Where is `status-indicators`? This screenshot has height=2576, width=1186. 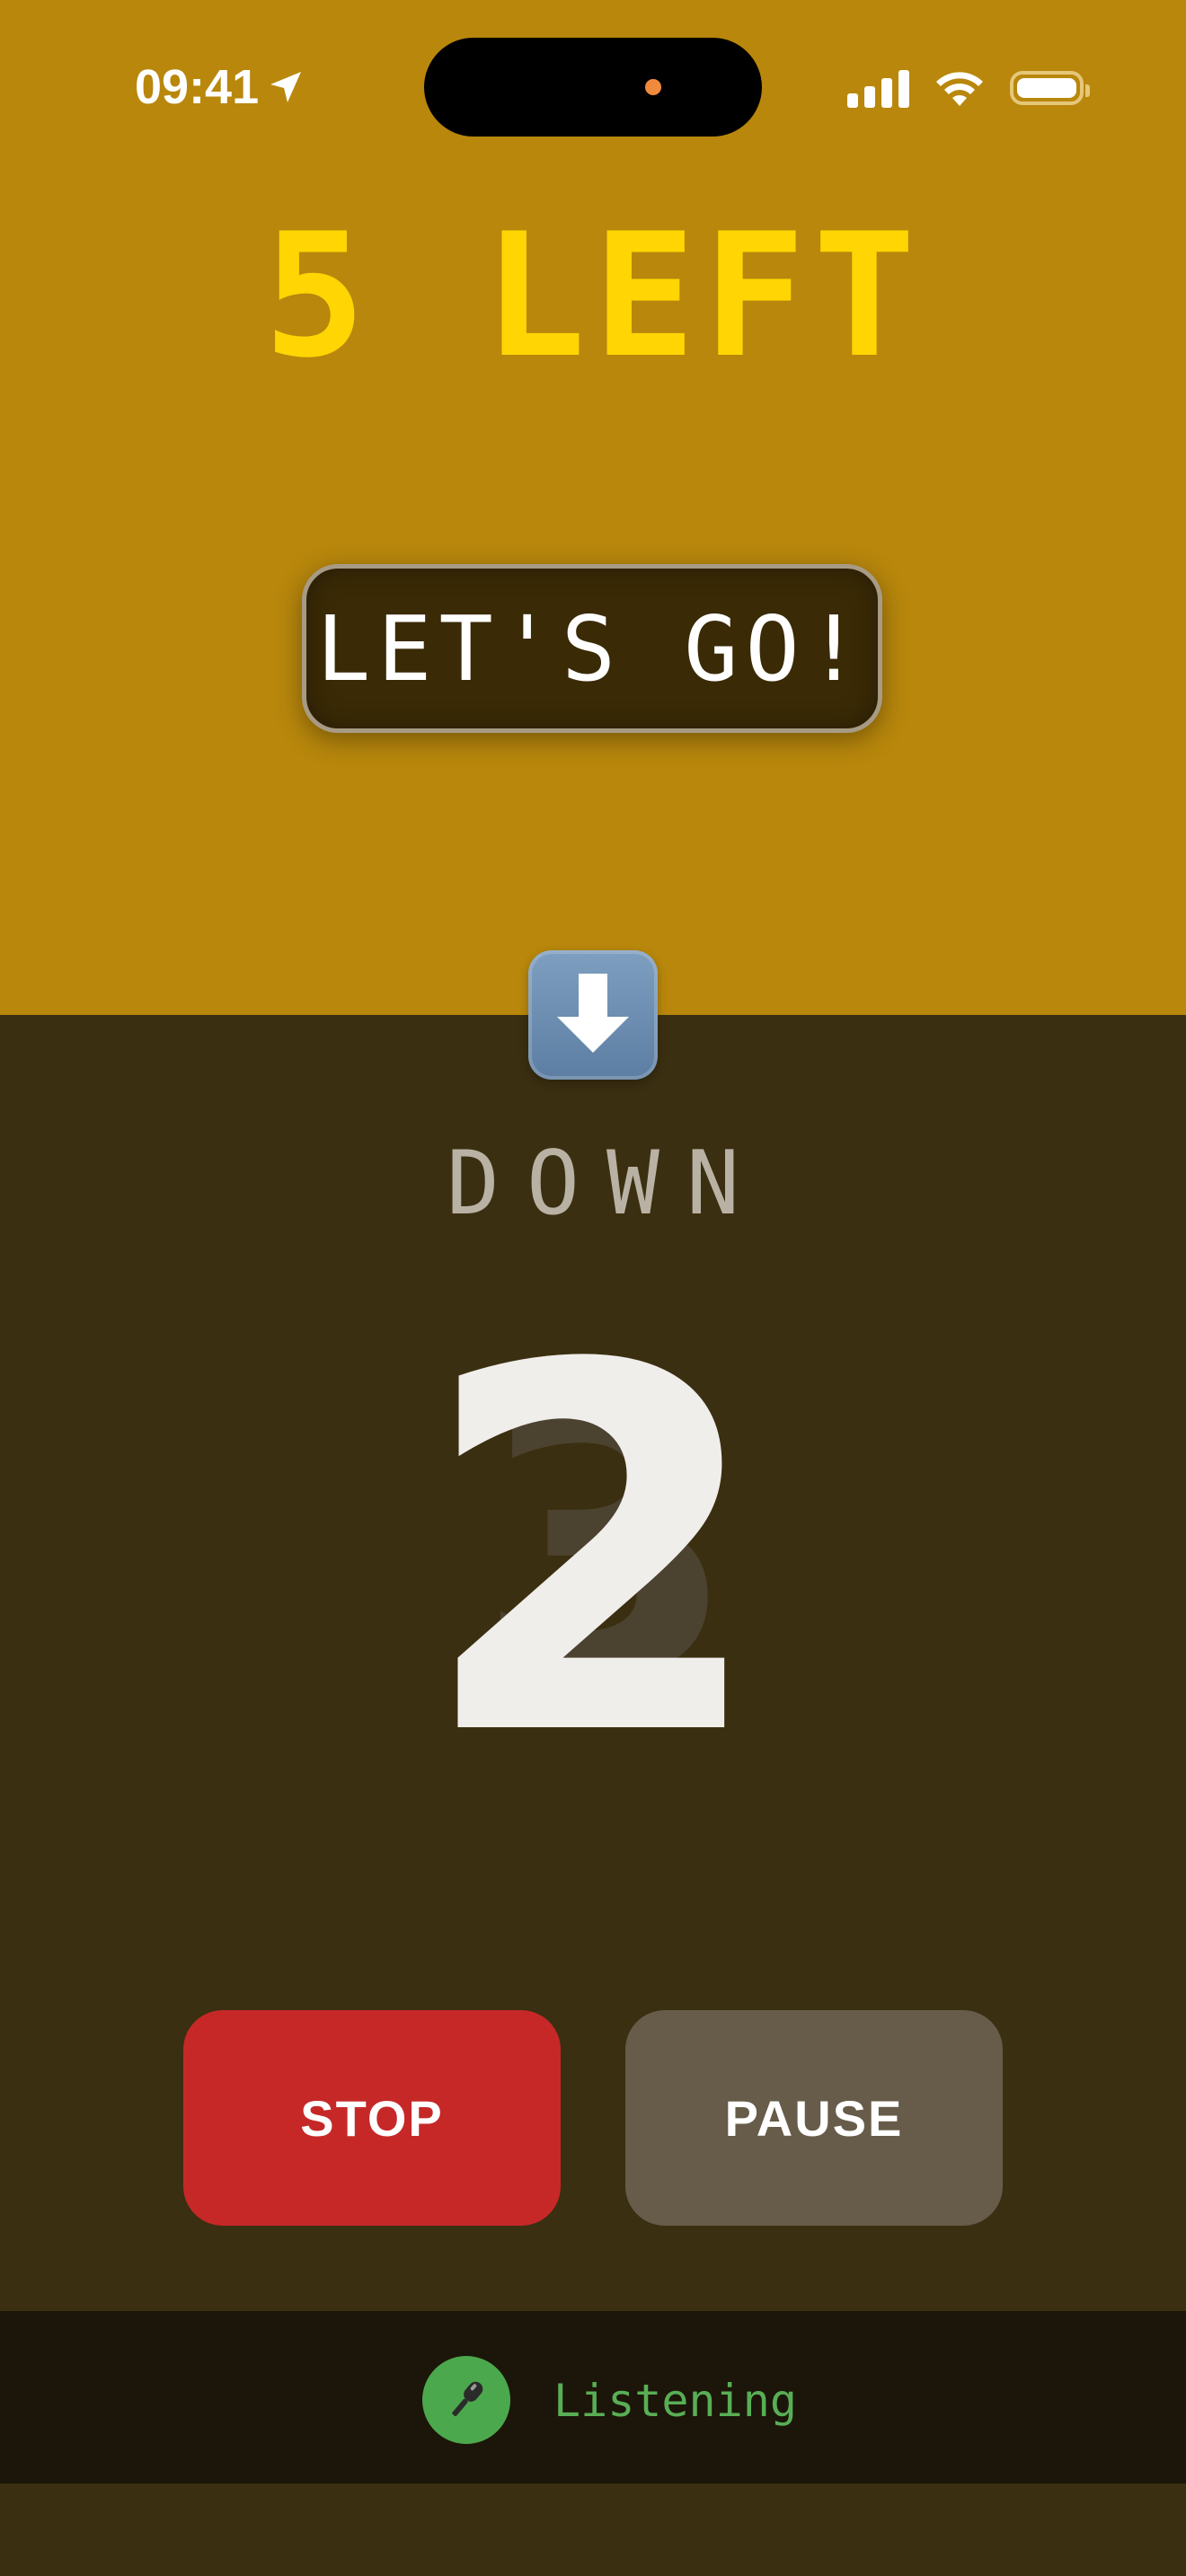 status-indicators is located at coordinates (968, 88).